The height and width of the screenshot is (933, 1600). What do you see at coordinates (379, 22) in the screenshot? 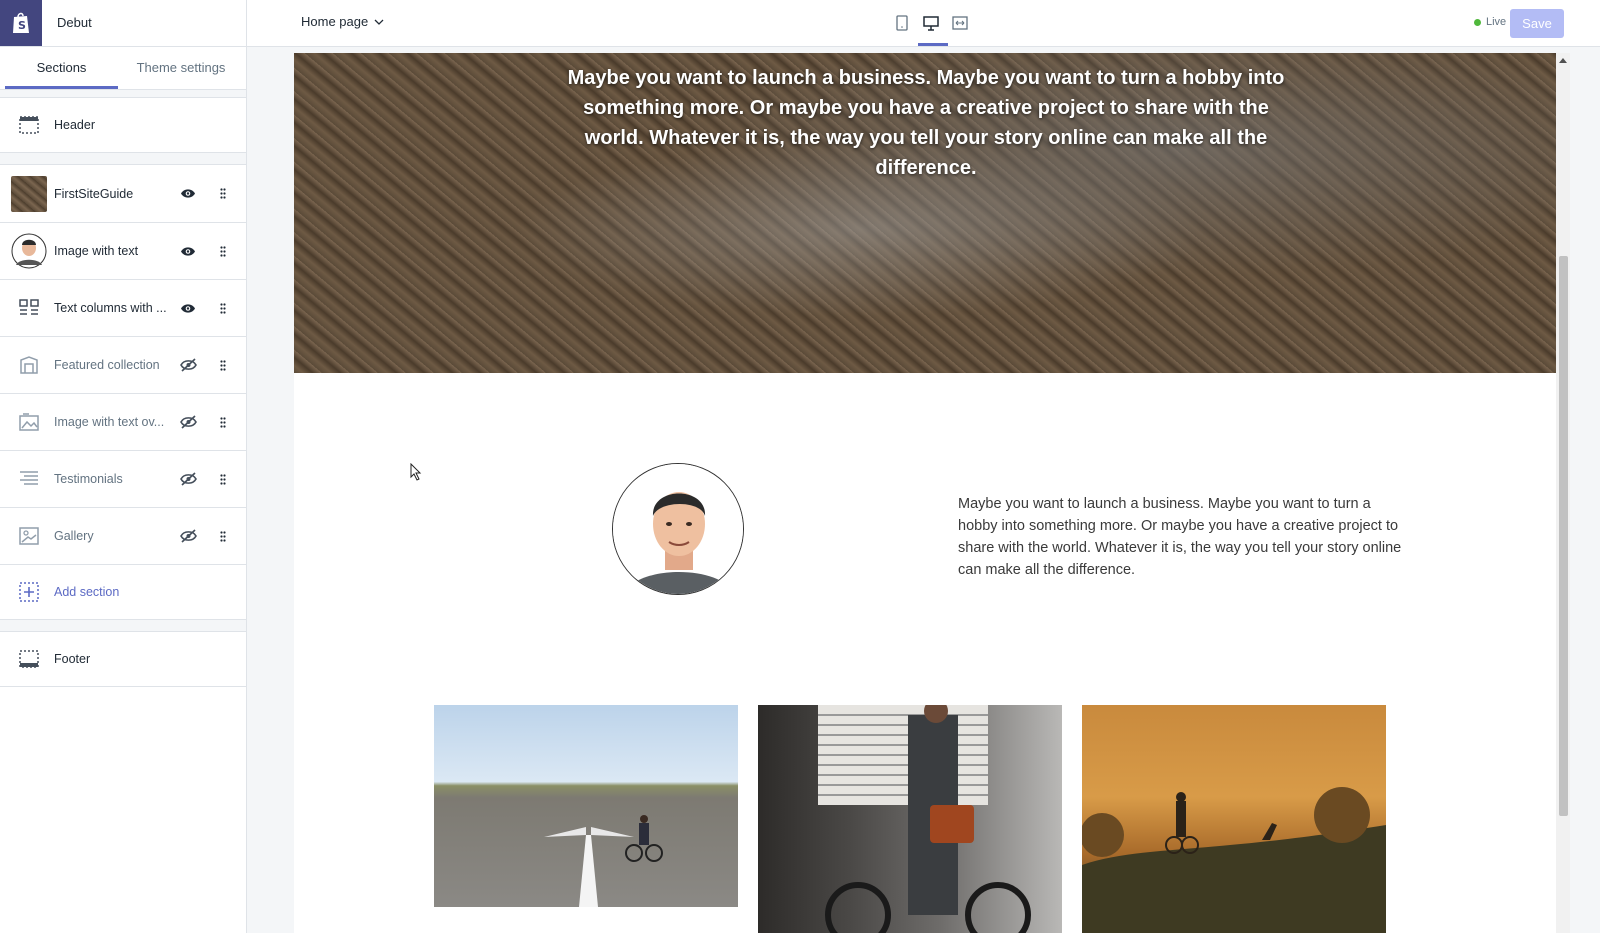
I see `chevron-down-icon` at bounding box center [379, 22].